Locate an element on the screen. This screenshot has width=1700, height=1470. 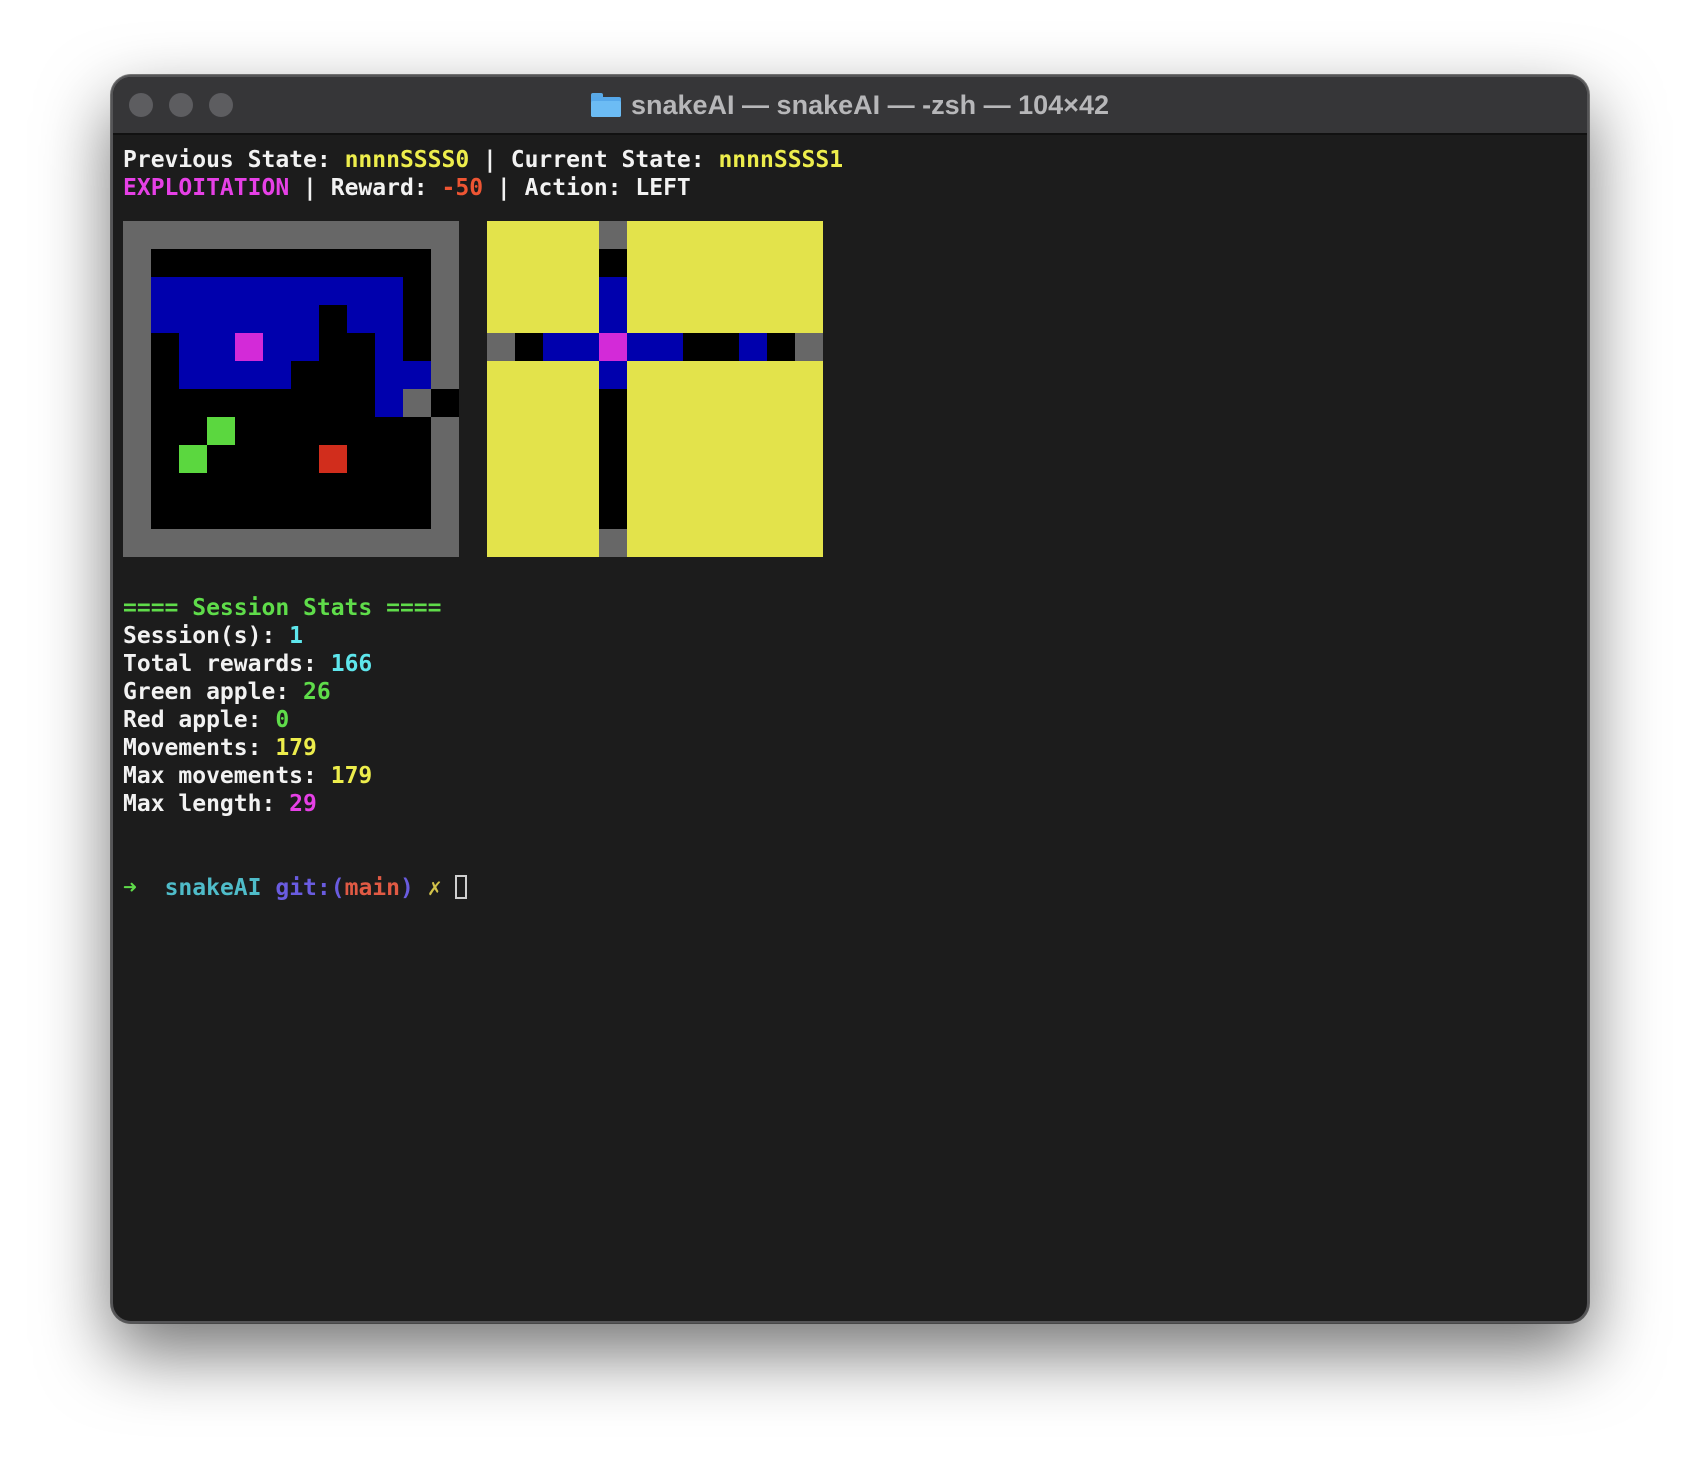
action-value: LEFT is located at coordinates (663, 188).